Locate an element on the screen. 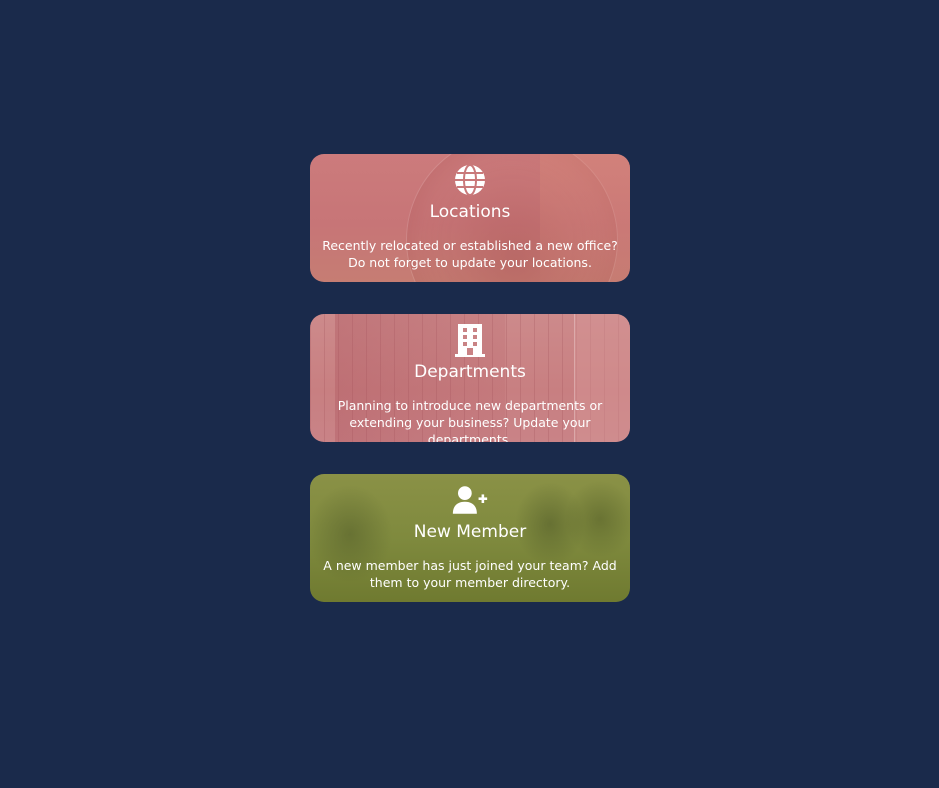 The height and width of the screenshot is (788, 939). building-icon is located at coordinates (470, 340).